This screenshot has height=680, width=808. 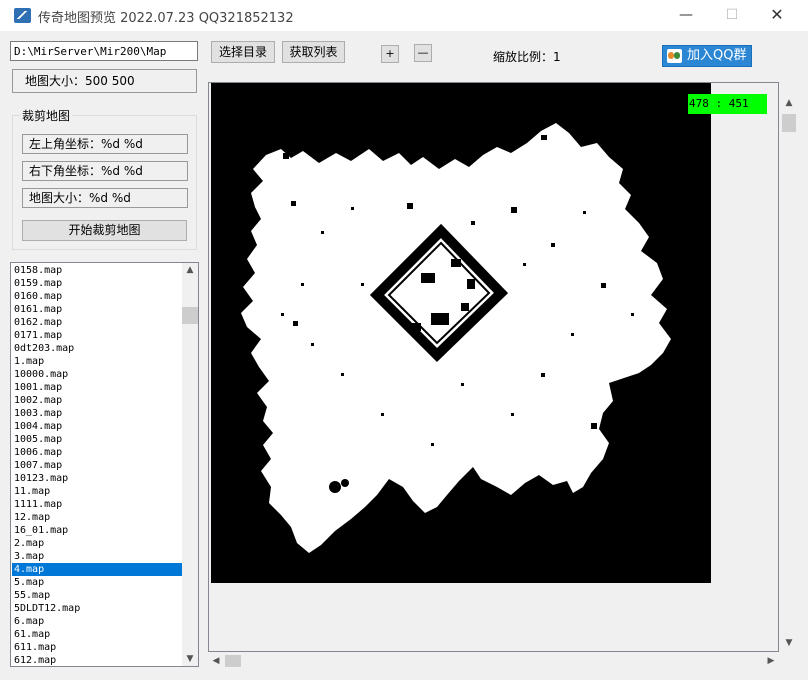 What do you see at coordinates (97, 660) in the screenshot?
I see `list-item: 612.map` at bounding box center [97, 660].